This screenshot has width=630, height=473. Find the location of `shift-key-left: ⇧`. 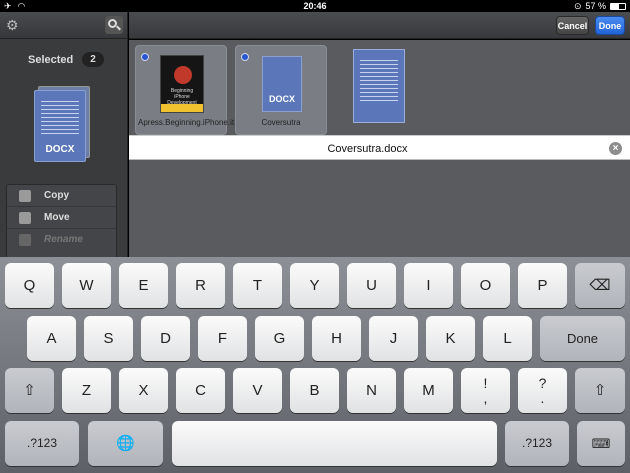

shift-key-left: ⇧ is located at coordinates (29, 390).